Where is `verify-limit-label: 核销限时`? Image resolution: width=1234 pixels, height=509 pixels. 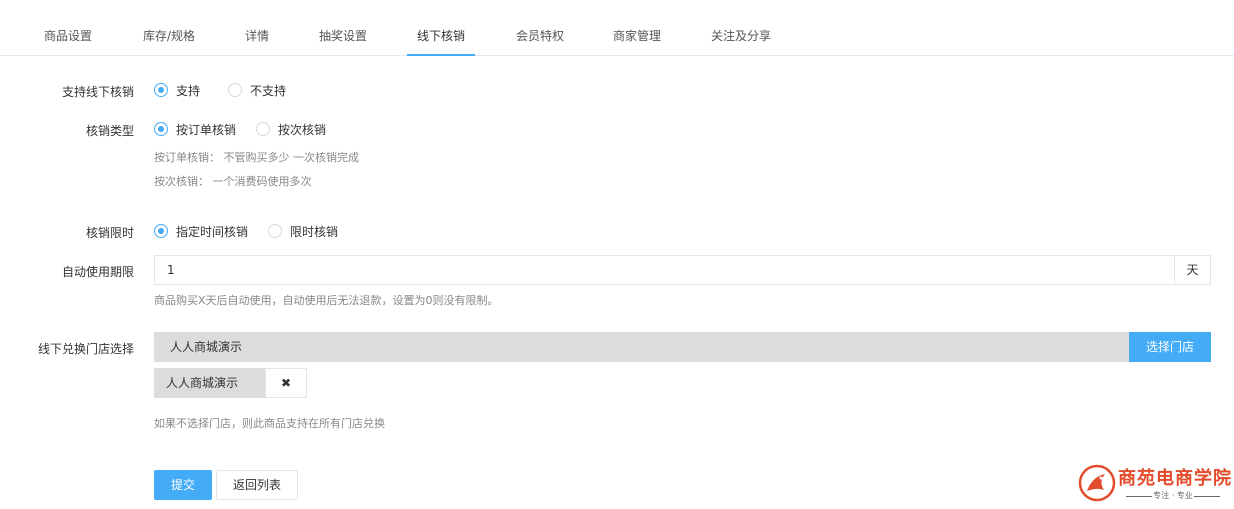 verify-limit-label: 核销限时 is located at coordinates (109, 233).